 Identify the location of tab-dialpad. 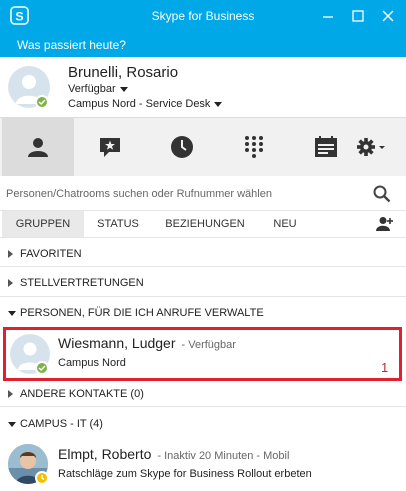
(254, 147).